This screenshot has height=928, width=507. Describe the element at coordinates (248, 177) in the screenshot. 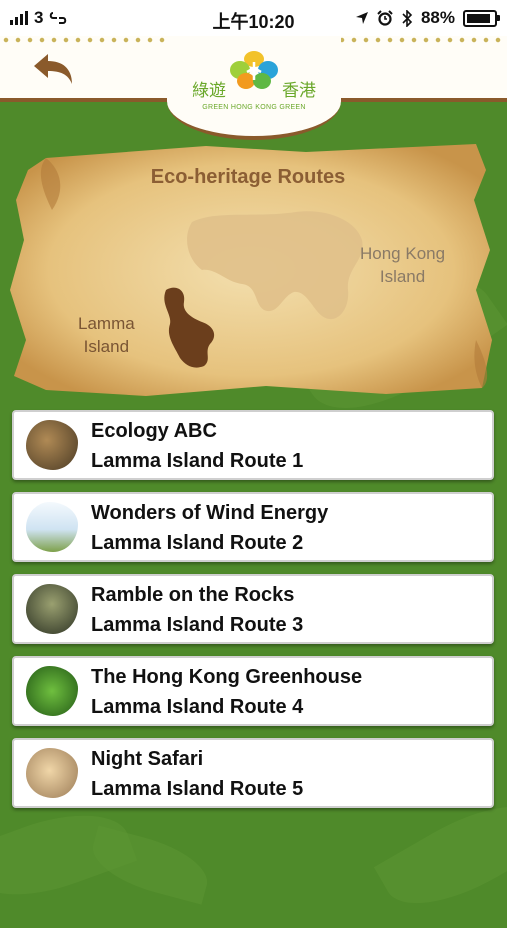

I see `map-title: Eco-heritage Routes` at that location.